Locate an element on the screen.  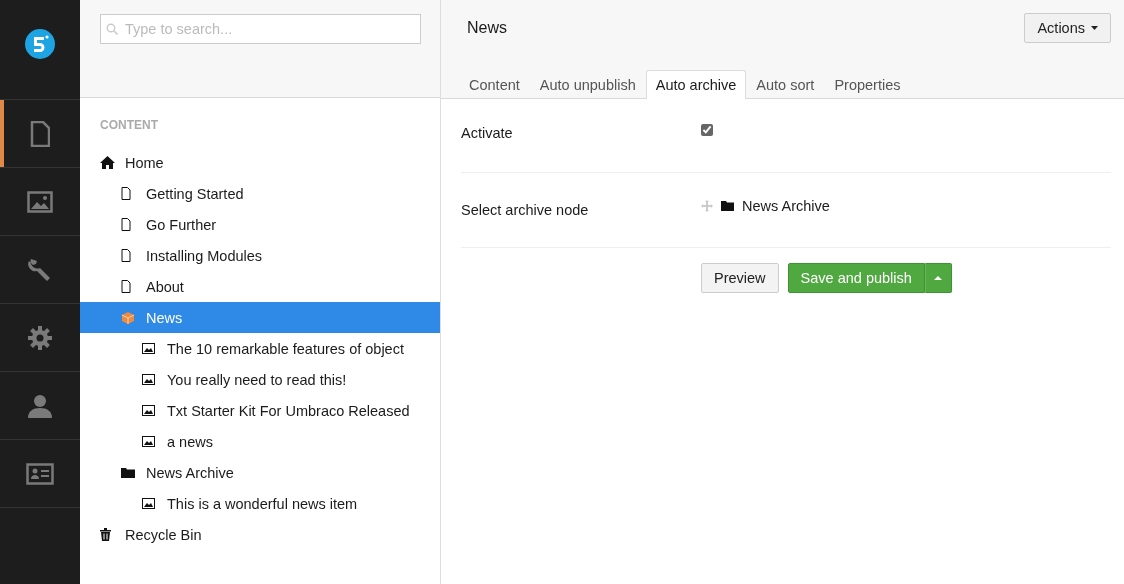
tree-item: Recycle Bin is located at coordinates (260, 534).